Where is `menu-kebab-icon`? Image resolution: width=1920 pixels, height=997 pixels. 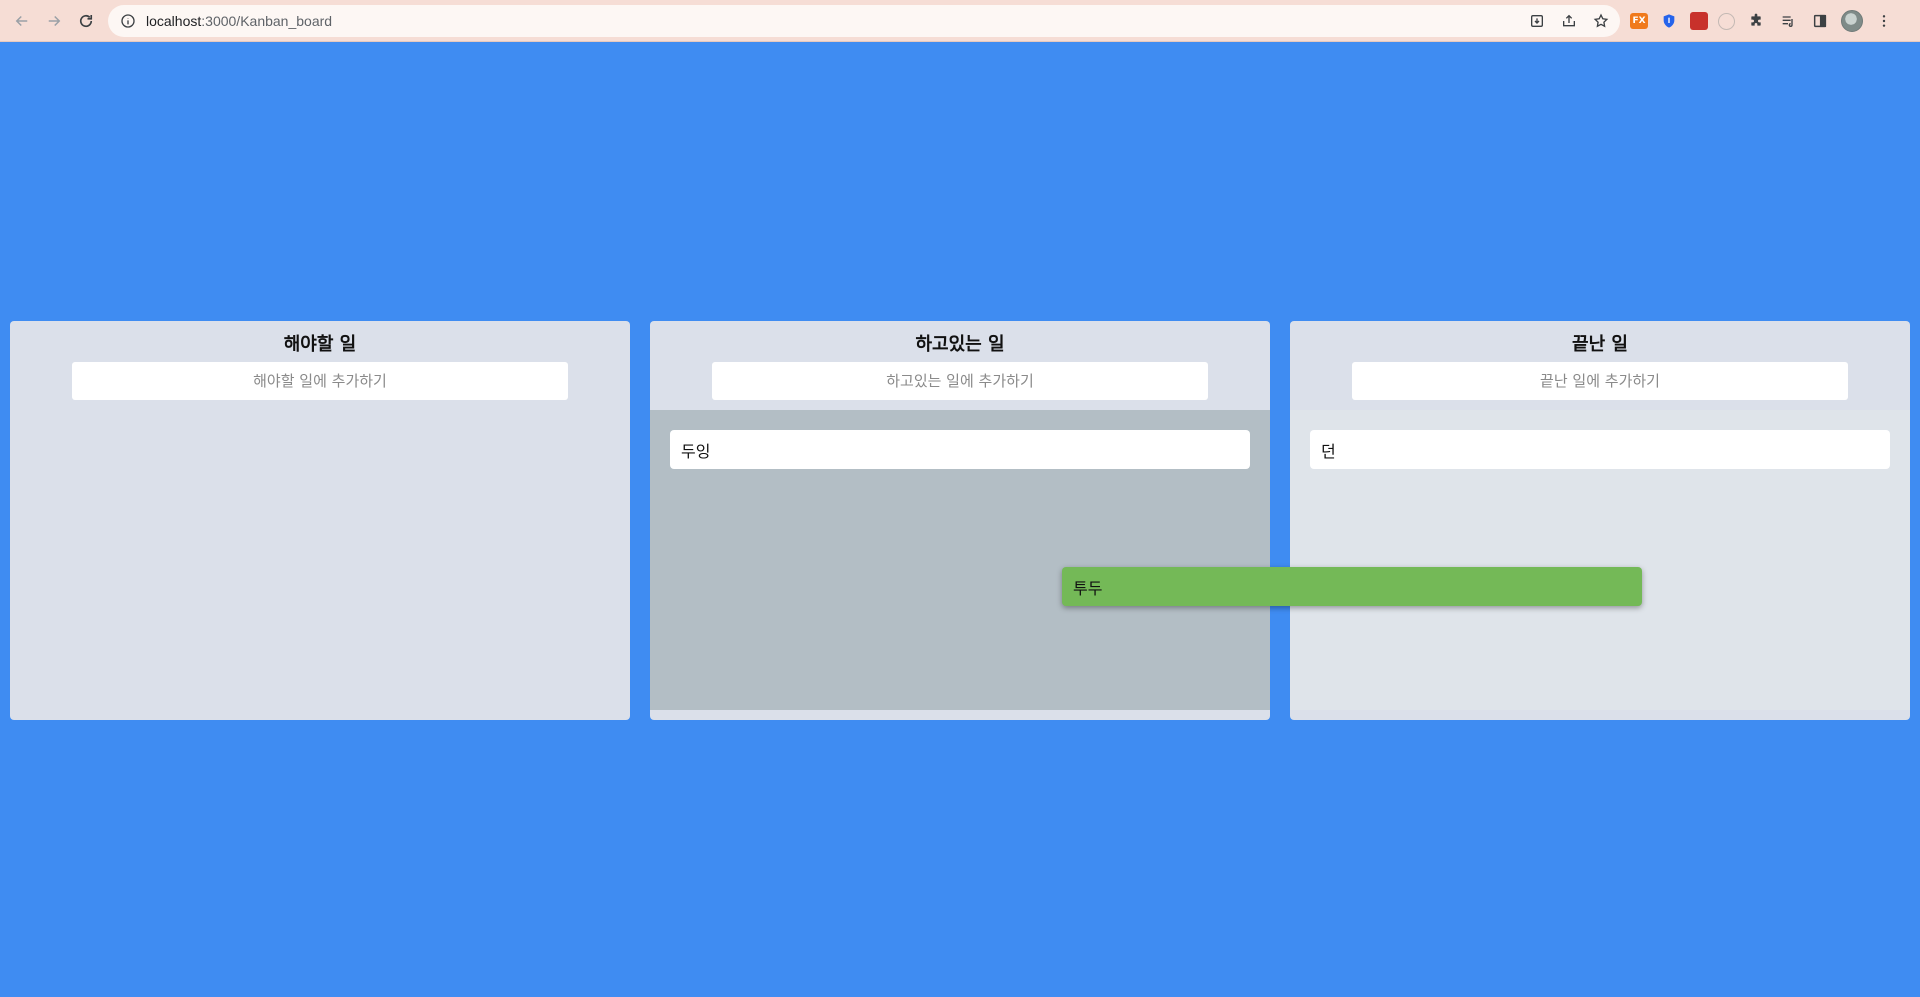
menu-kebab-icon is located at coordinates (1884, 21).